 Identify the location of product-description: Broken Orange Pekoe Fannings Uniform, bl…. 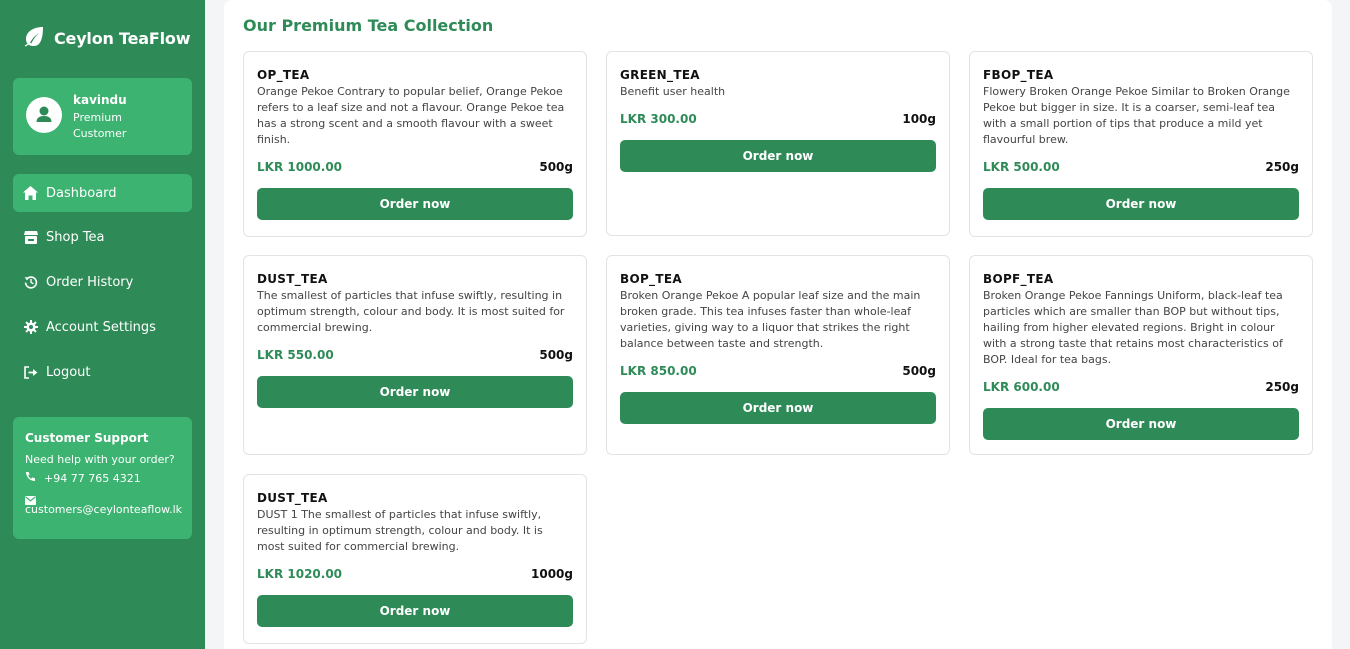
(1133, 327).